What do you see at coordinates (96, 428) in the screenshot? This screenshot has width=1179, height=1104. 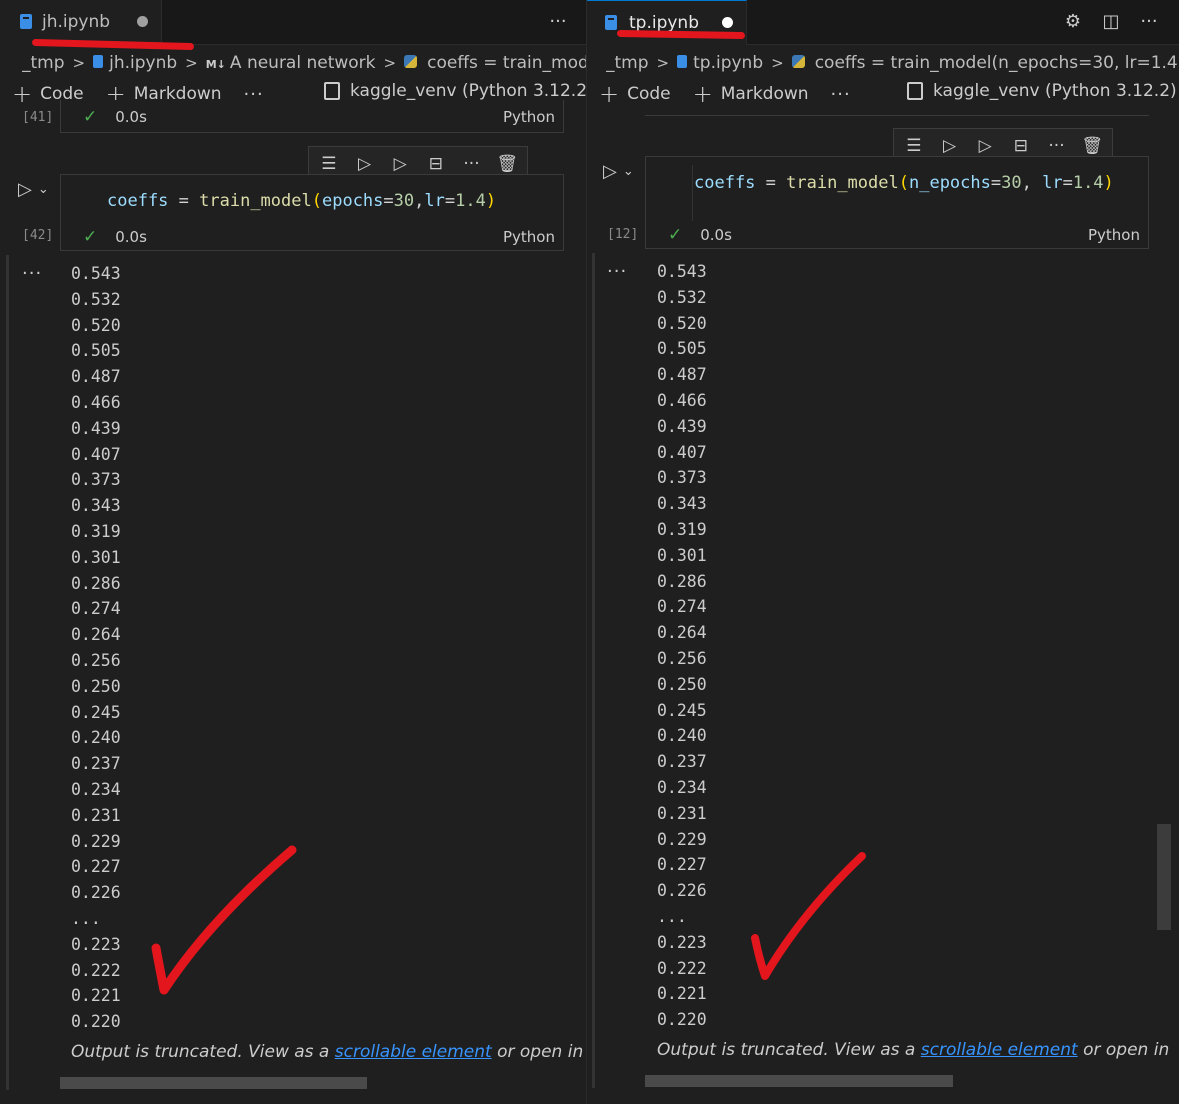 I see `output-line: 0.439` at bounding box center [96, 428].